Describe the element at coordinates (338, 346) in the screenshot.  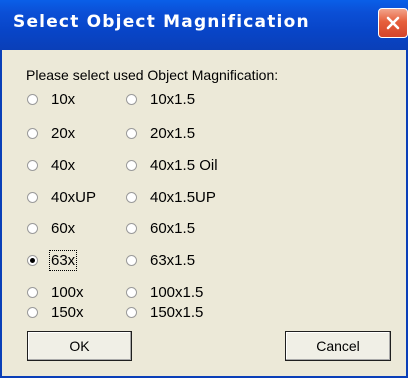
I see `cancel-button: Cancel` at that location.